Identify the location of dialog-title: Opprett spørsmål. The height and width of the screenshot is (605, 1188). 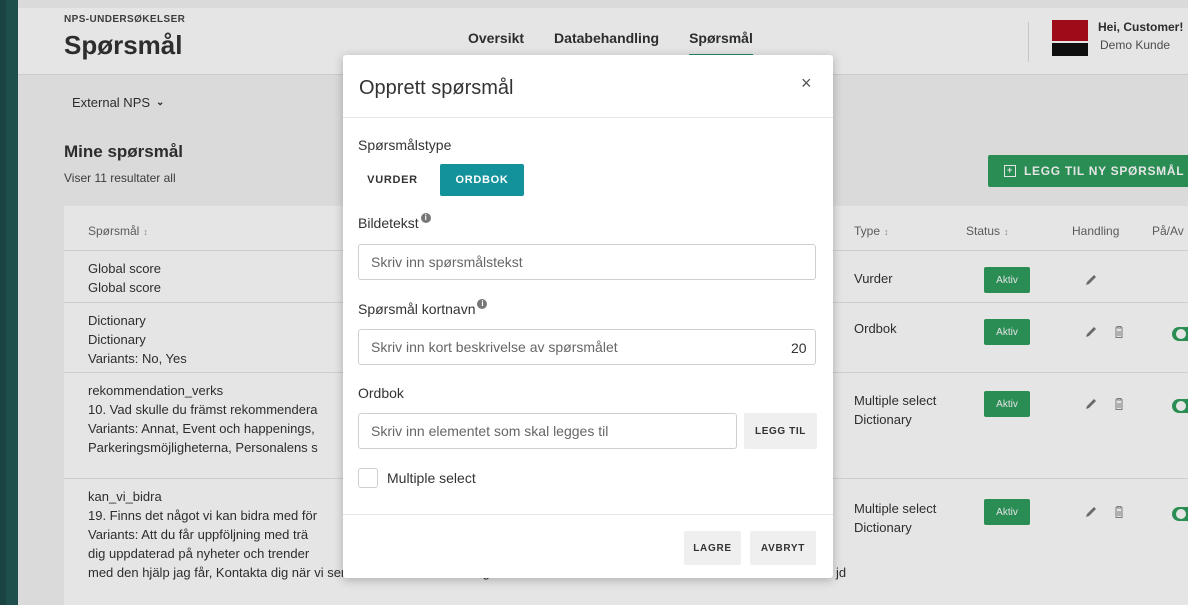
(436, 88).